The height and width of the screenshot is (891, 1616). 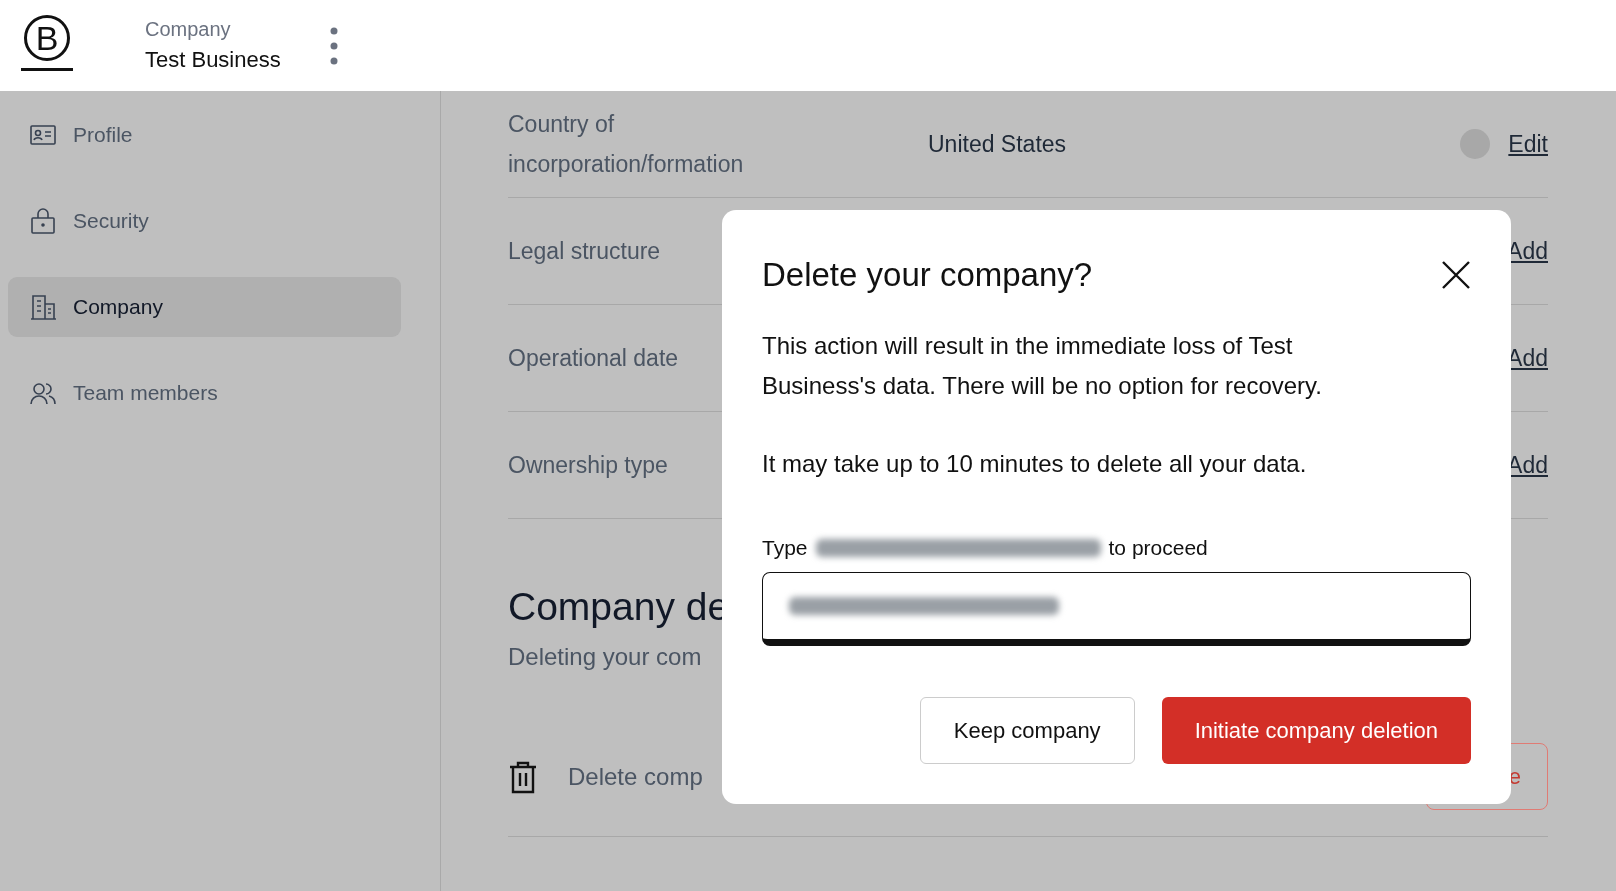 What do you see at coordinates (213, 29) in the screenshot?
I see `header-section: Company` at bounding box center [213, 29].